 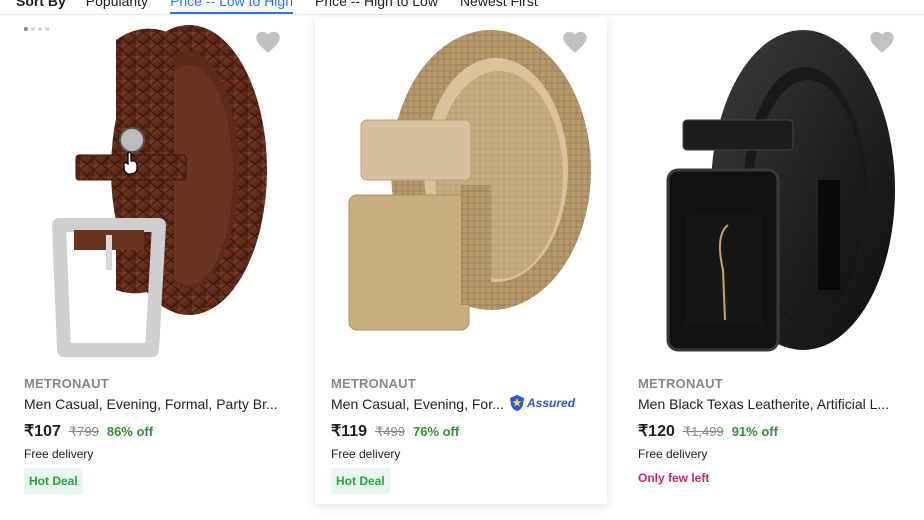 What do you see at coordinates (674, 478) in the screenshot?
I see `stock-urgency-label: Only few left` at bounding box center [674, 478].